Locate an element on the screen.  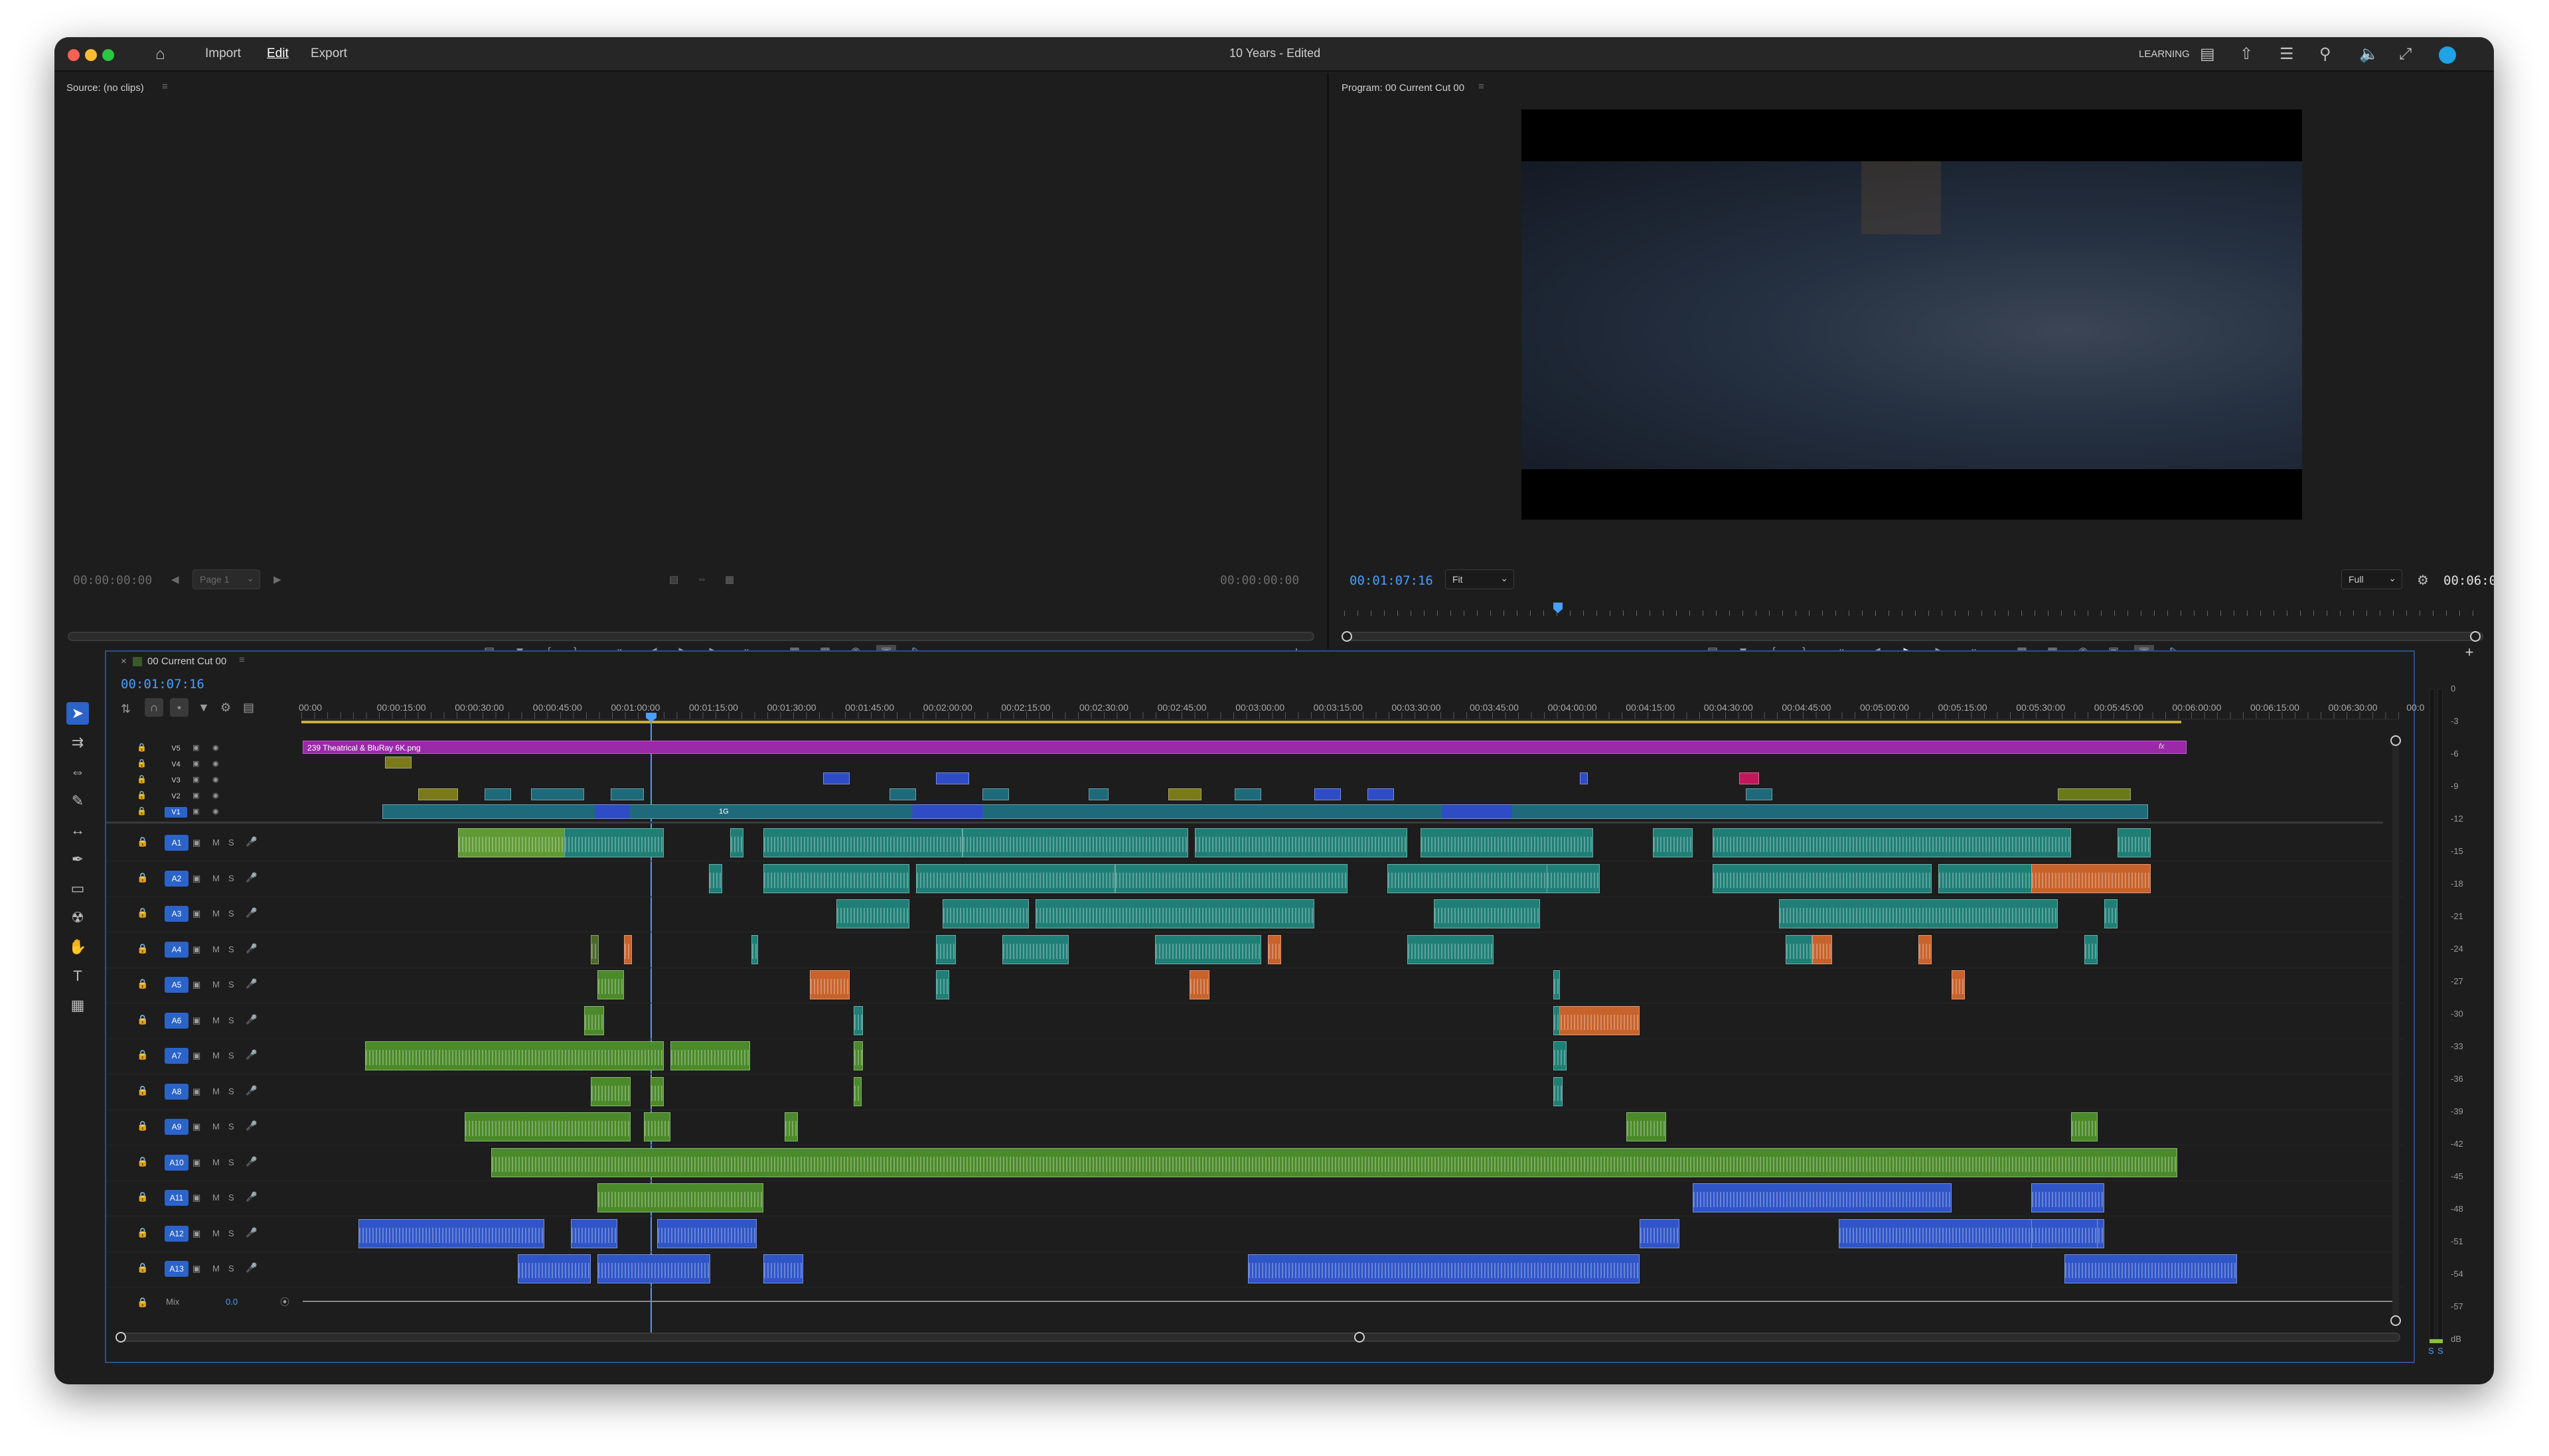
source-panel-menu-icon: ≡ is located at coordinates (165, 86).